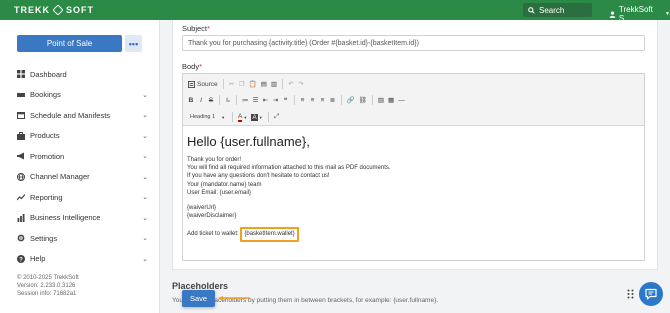 The image size is (670, 313). What do you see at coordinates (198, 298) in the screenshot?
I see `save-button: Save` at bounding box center [198, 298].